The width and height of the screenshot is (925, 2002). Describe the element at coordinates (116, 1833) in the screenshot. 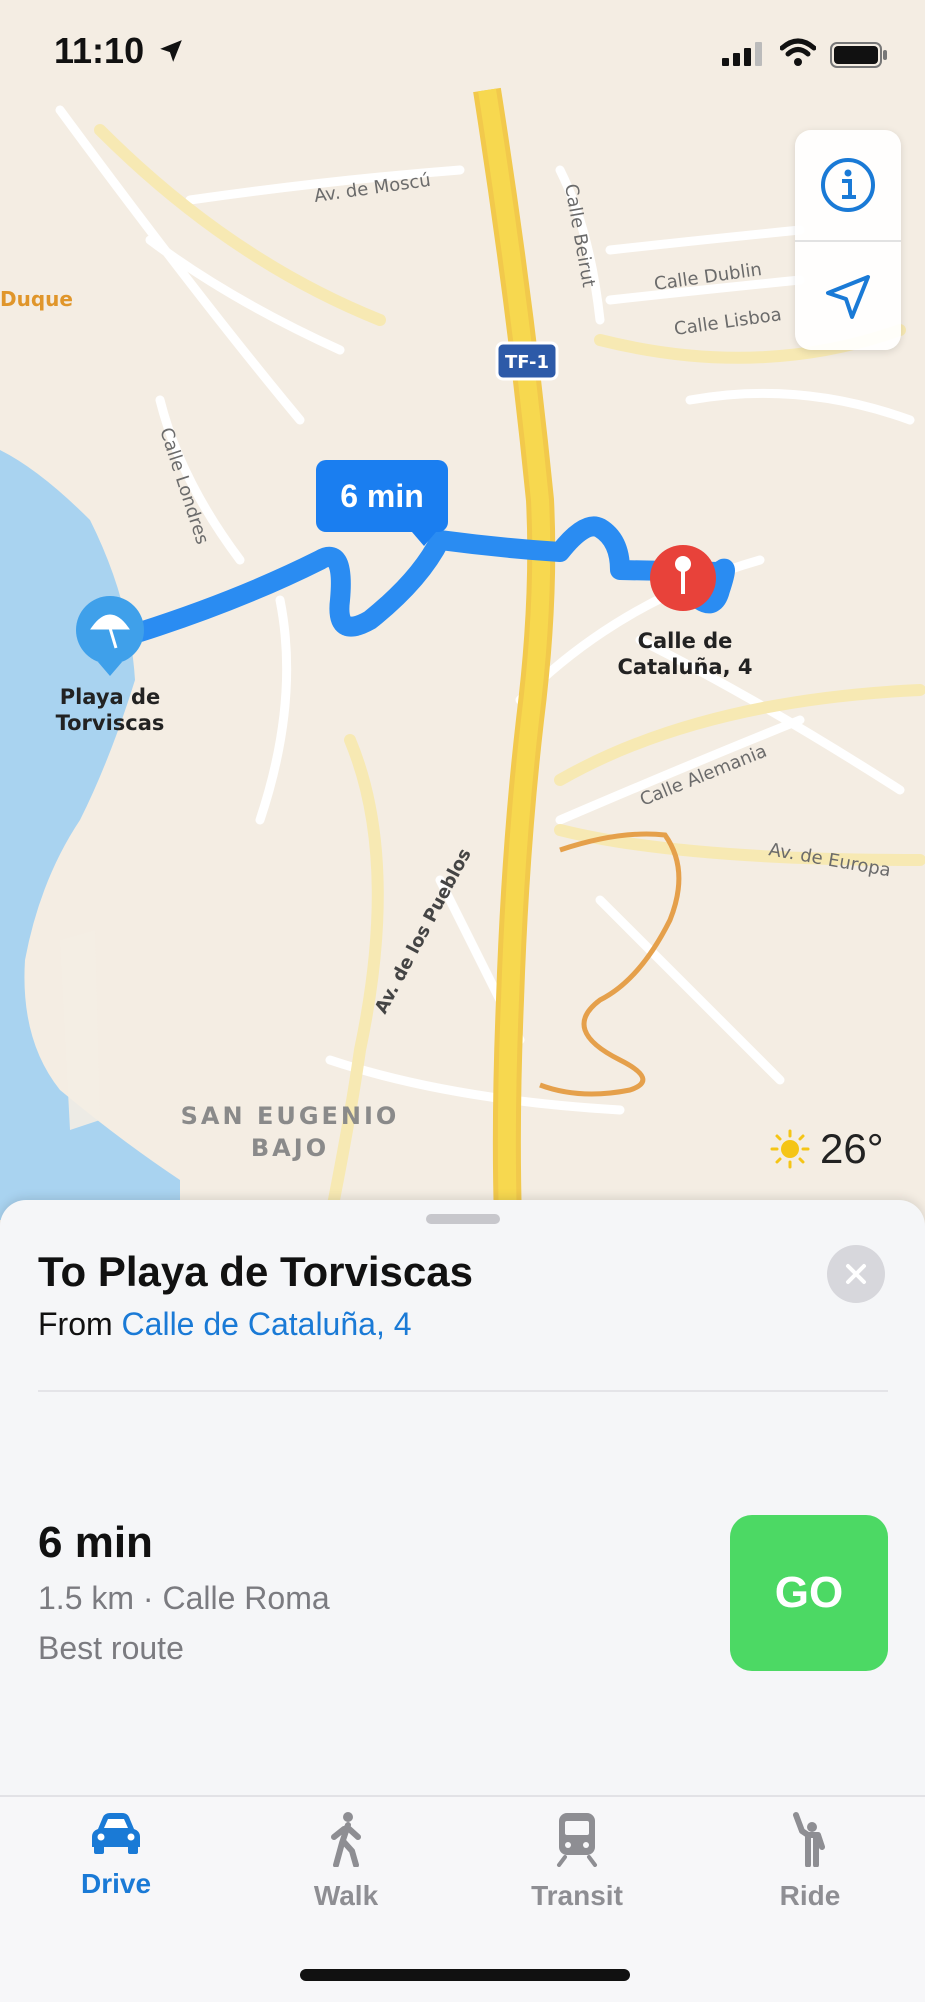

I see `car-icon` at that location.